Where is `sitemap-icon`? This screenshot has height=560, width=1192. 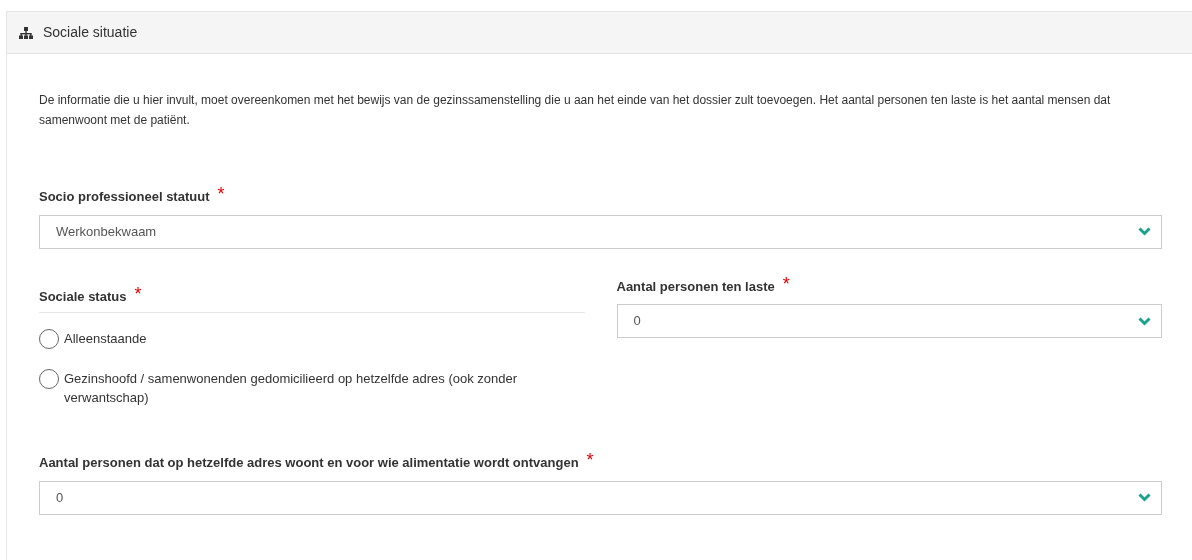
sitemap-icon is located at coordinates (26, 32).